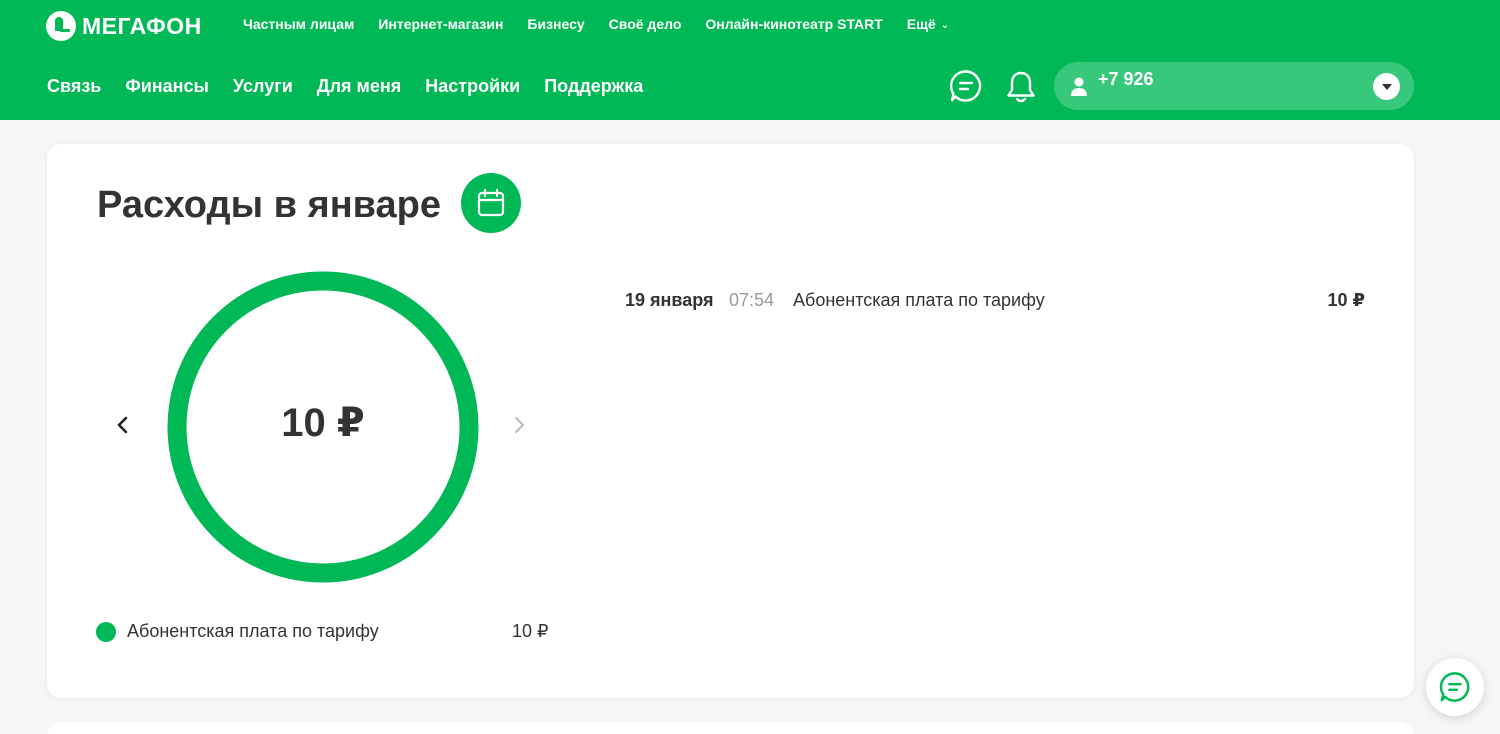  I want to click on user-icon, so click(1079, 86).